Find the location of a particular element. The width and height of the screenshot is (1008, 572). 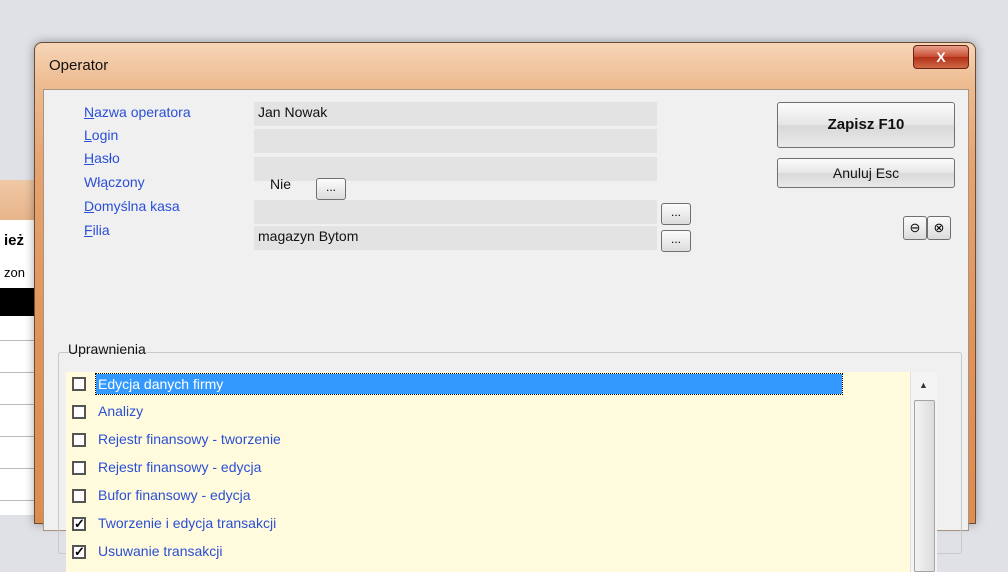

save-button: Zapisz F10 is located at coordinates (866, 125).